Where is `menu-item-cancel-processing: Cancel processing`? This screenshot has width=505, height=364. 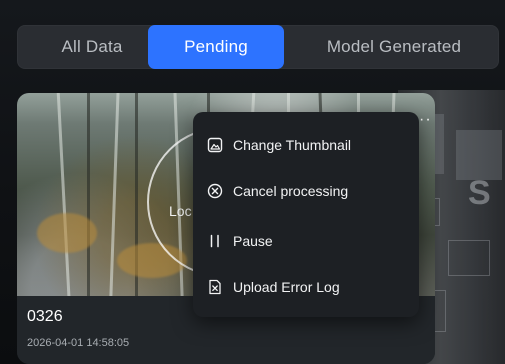
menu-item-cancel-processing: Cancel processing is located at coordinates (277, 191).